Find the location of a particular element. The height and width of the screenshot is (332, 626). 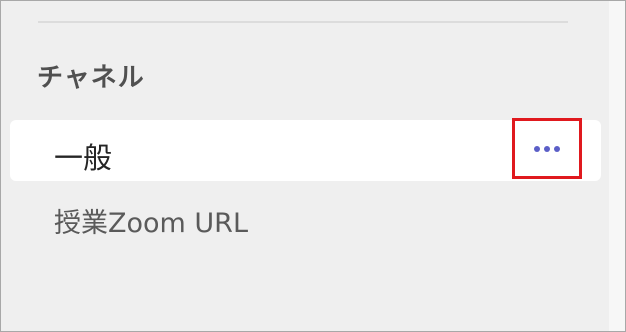

more-horizontal-icon is located at coordinates (547, 148).